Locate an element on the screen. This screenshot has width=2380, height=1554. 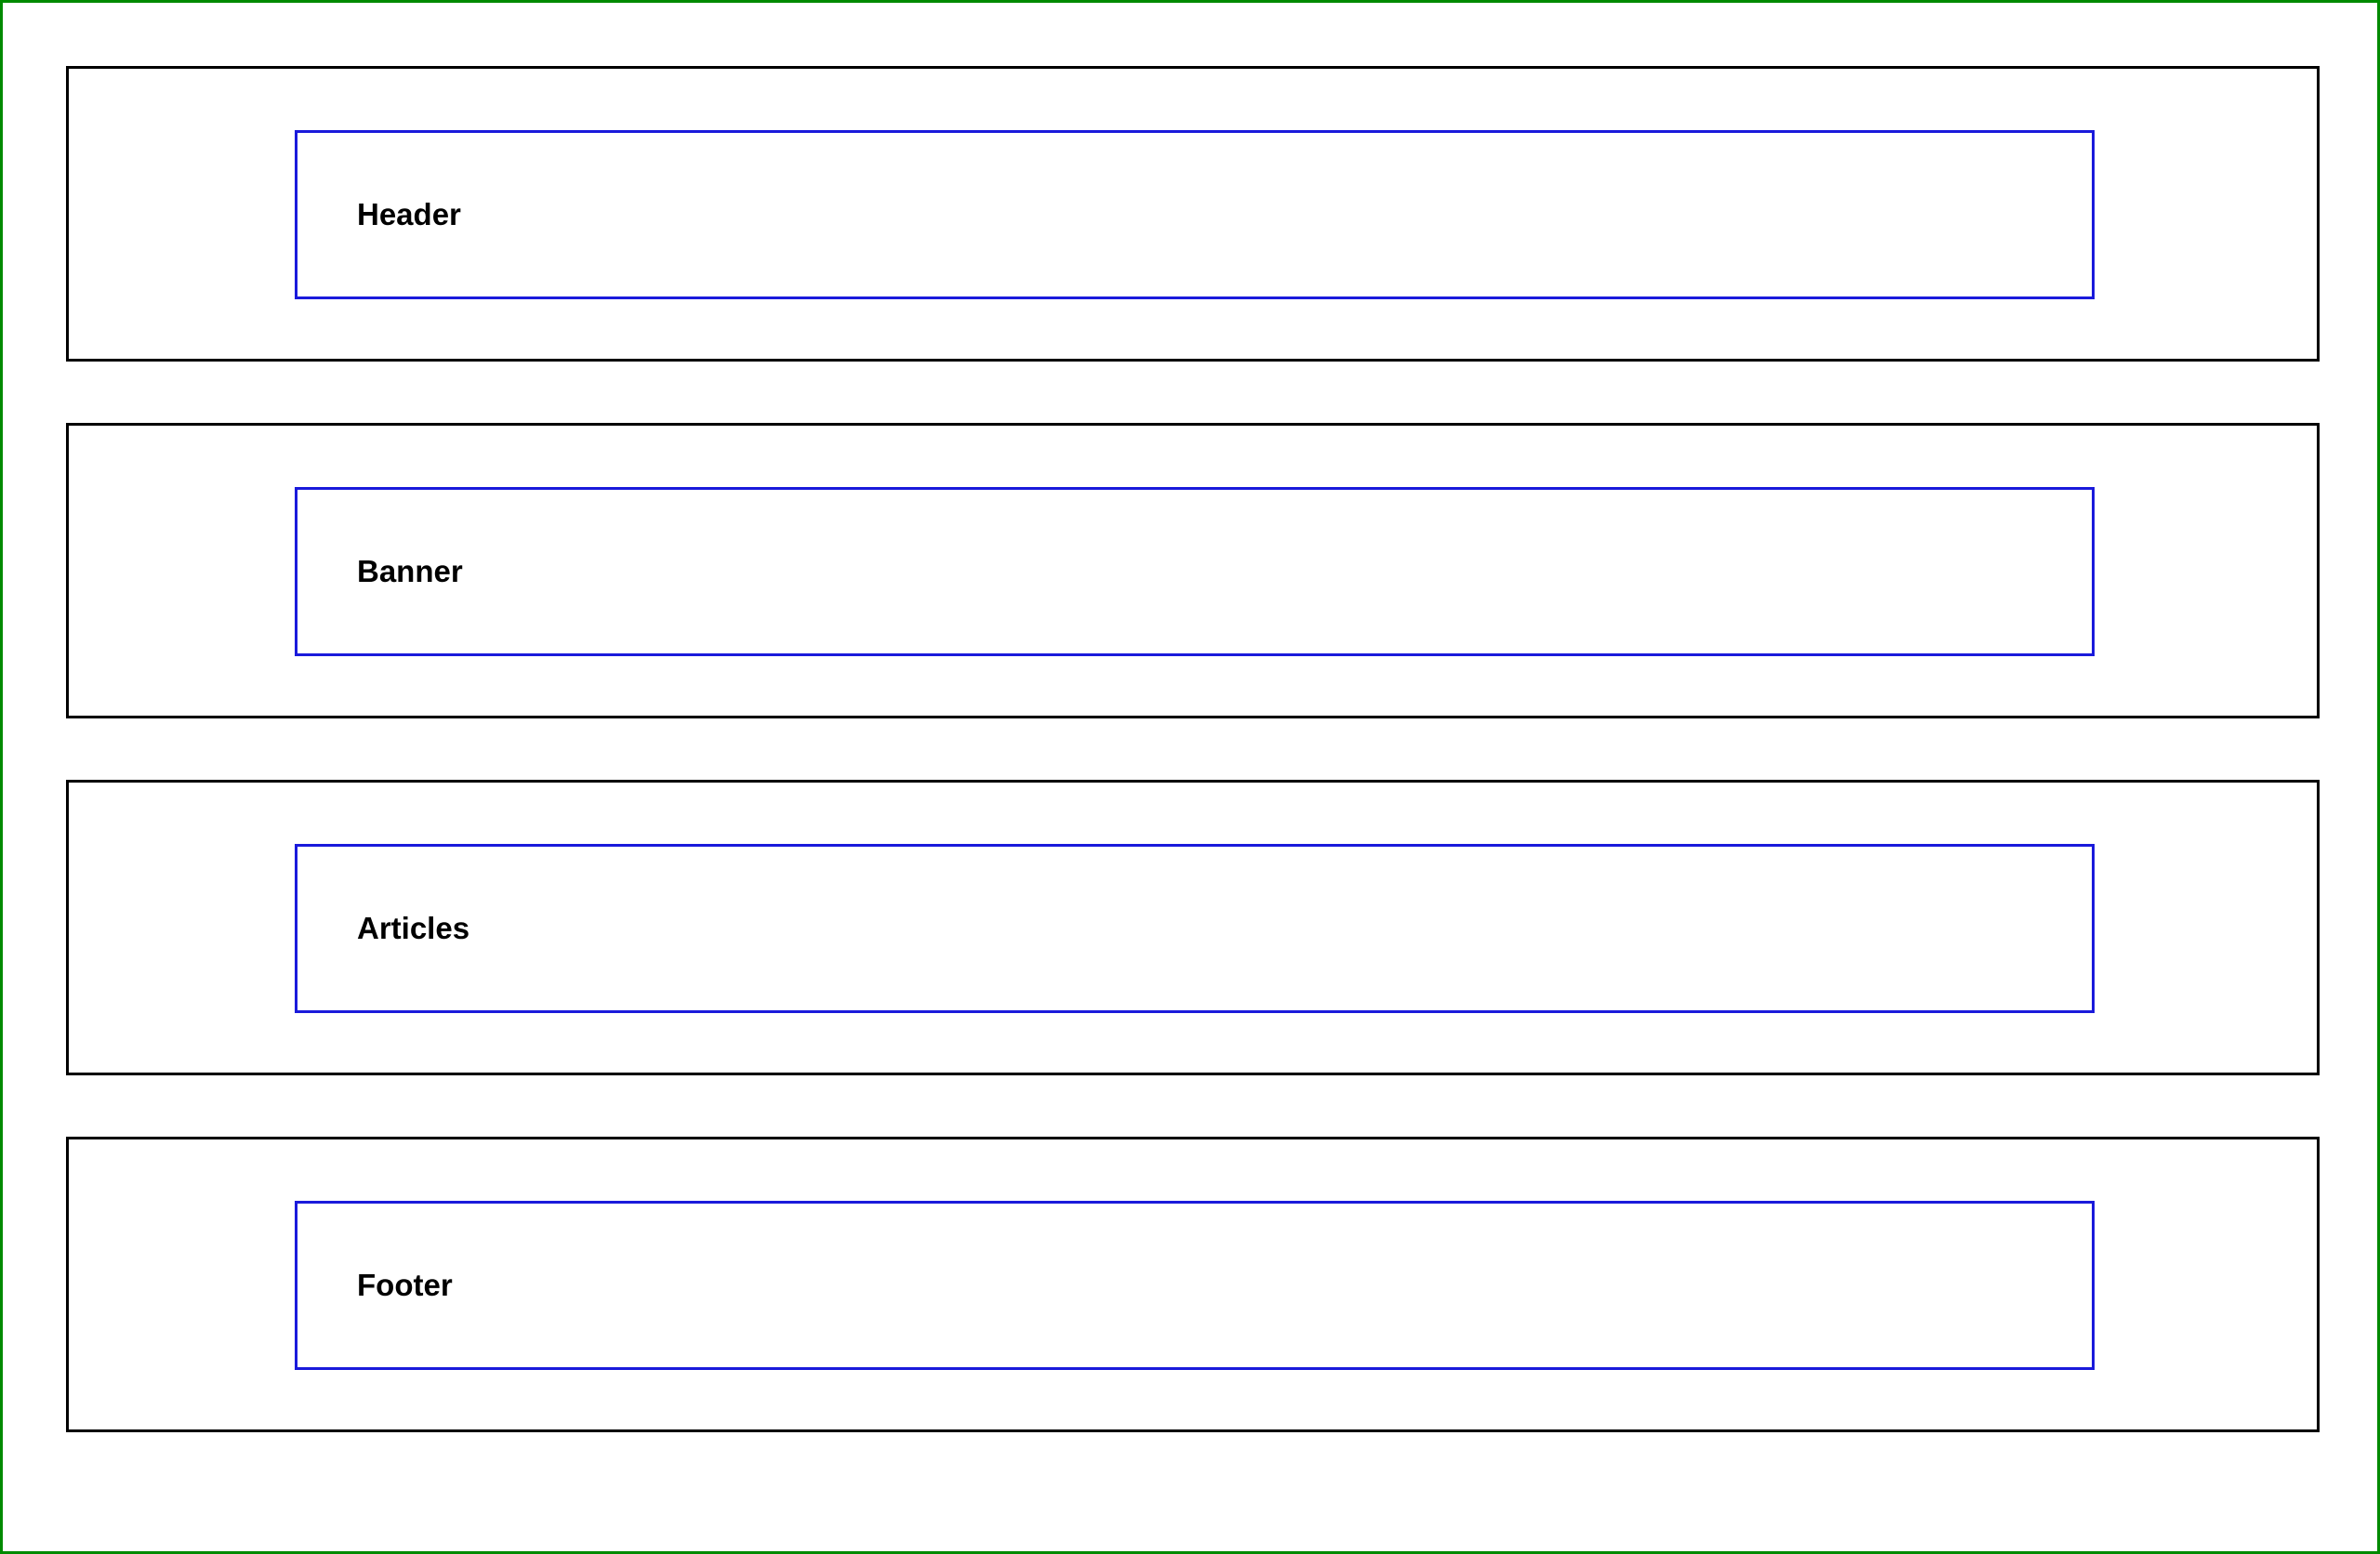
articles-label: Articles is located at coordinates (413, 928).